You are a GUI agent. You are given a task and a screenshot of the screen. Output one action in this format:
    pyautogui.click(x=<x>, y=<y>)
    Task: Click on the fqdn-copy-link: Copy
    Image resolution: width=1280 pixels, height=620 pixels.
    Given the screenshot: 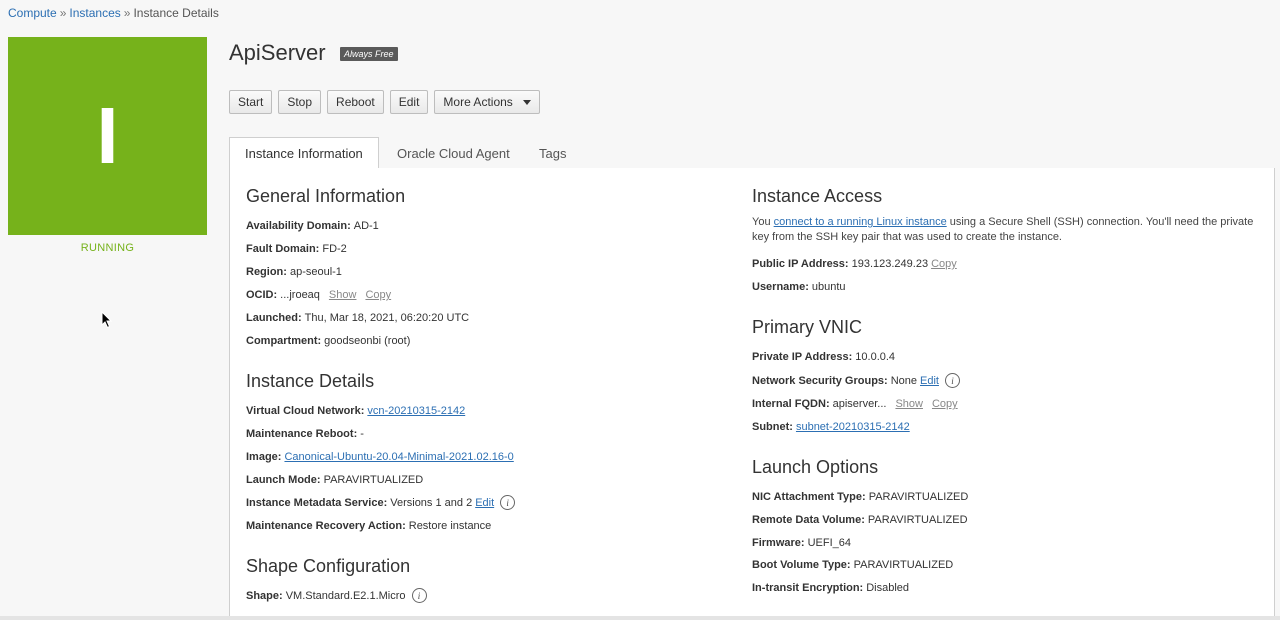 What is the action you would take?
    pyautogui.click(x=945, y=404)
    